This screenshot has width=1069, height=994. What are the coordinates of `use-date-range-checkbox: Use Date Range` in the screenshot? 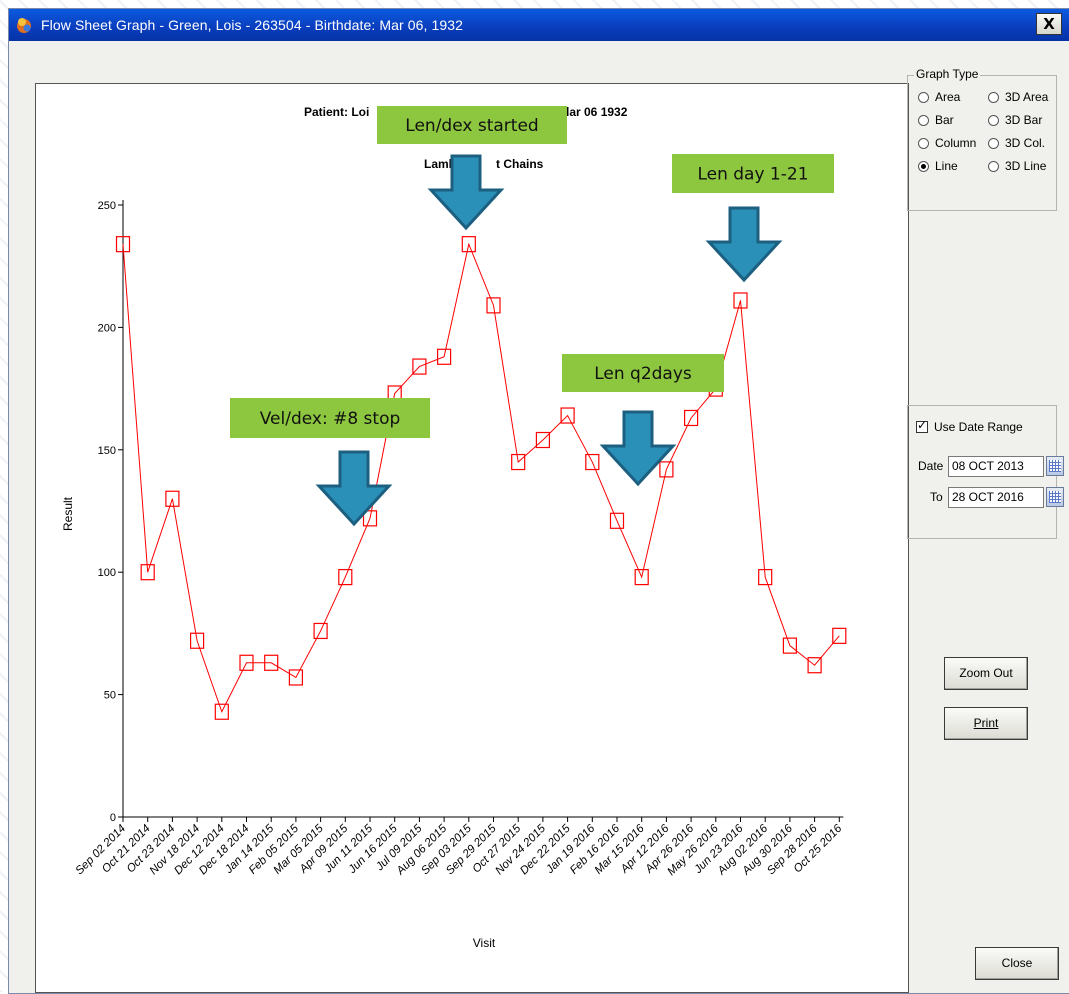 It's located at (969, 426).